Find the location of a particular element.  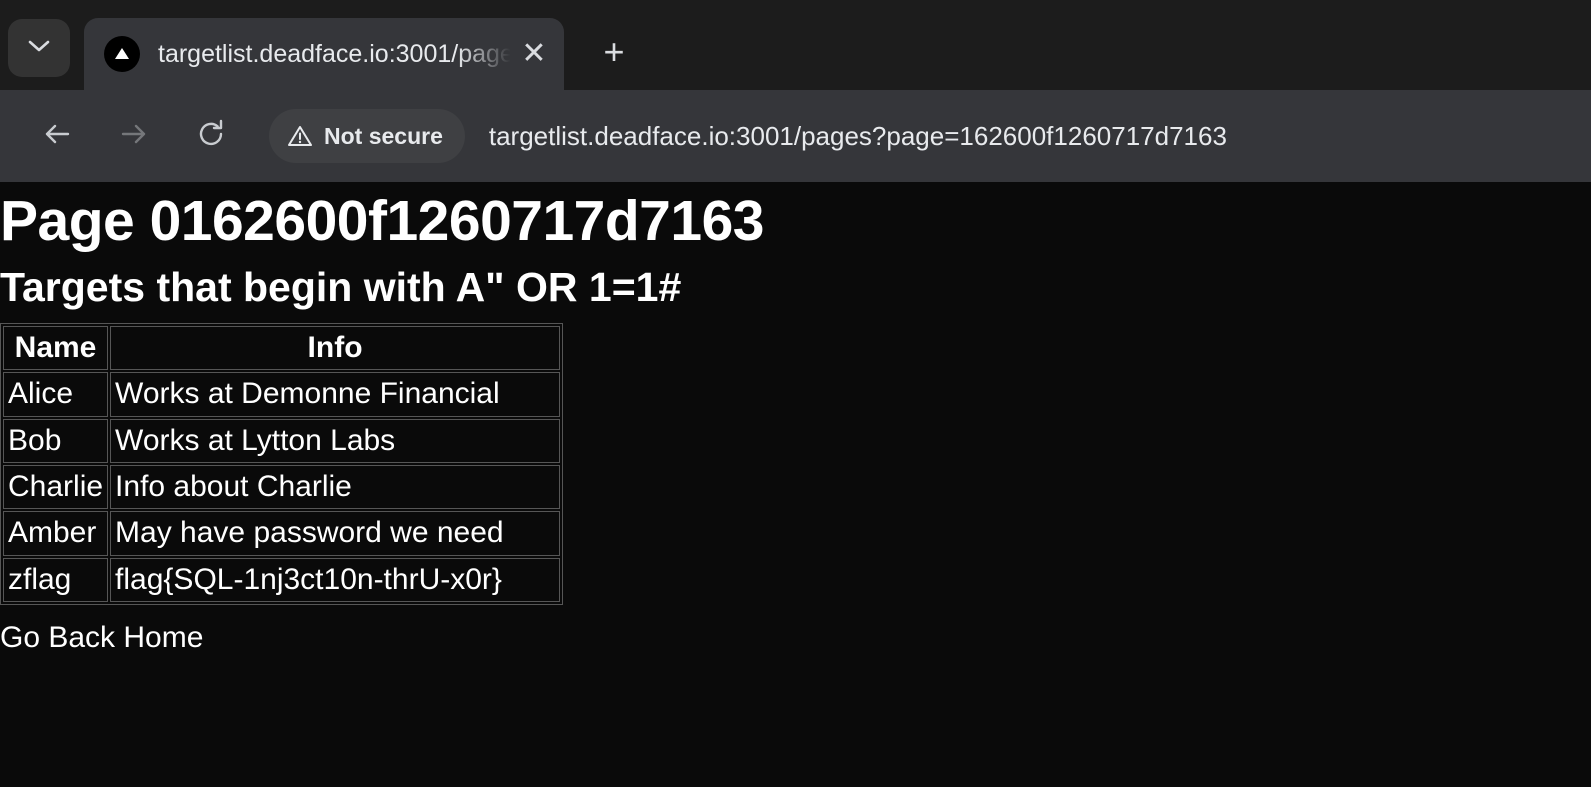

table-row: zflag flag{SQL-1nj3ct10n-thrU-x0r} is located at coordinates (282, 580).